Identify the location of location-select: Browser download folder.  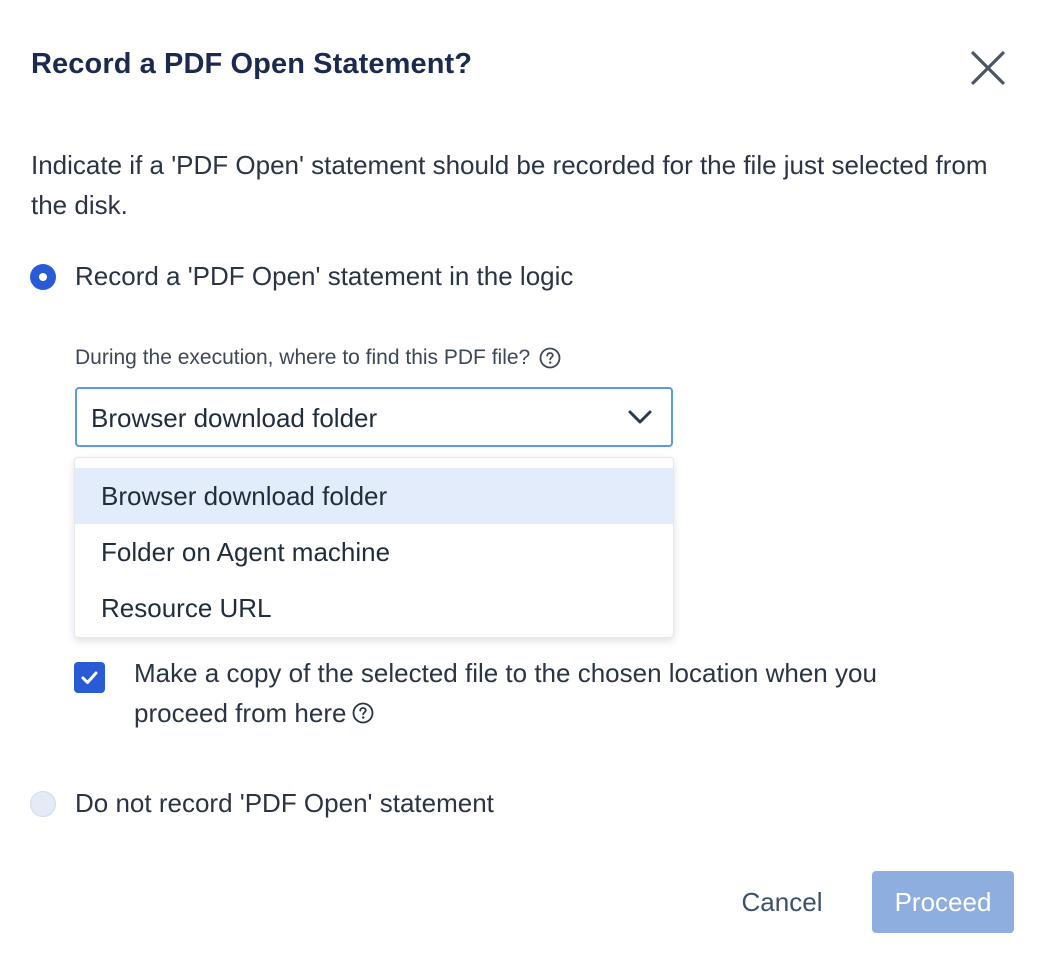
(374, 417).